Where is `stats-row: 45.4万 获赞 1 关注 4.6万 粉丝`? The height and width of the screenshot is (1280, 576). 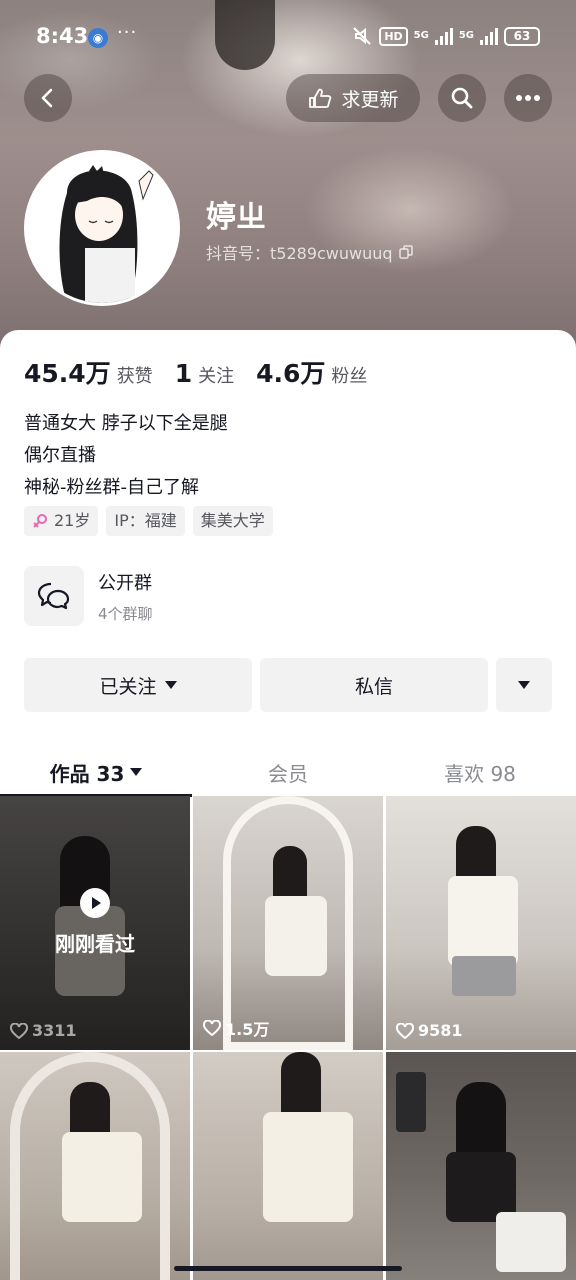
stats-row: 45.4万 获赞 1 关注 4.6万 粉丝 is located at coordinates (206, 372).